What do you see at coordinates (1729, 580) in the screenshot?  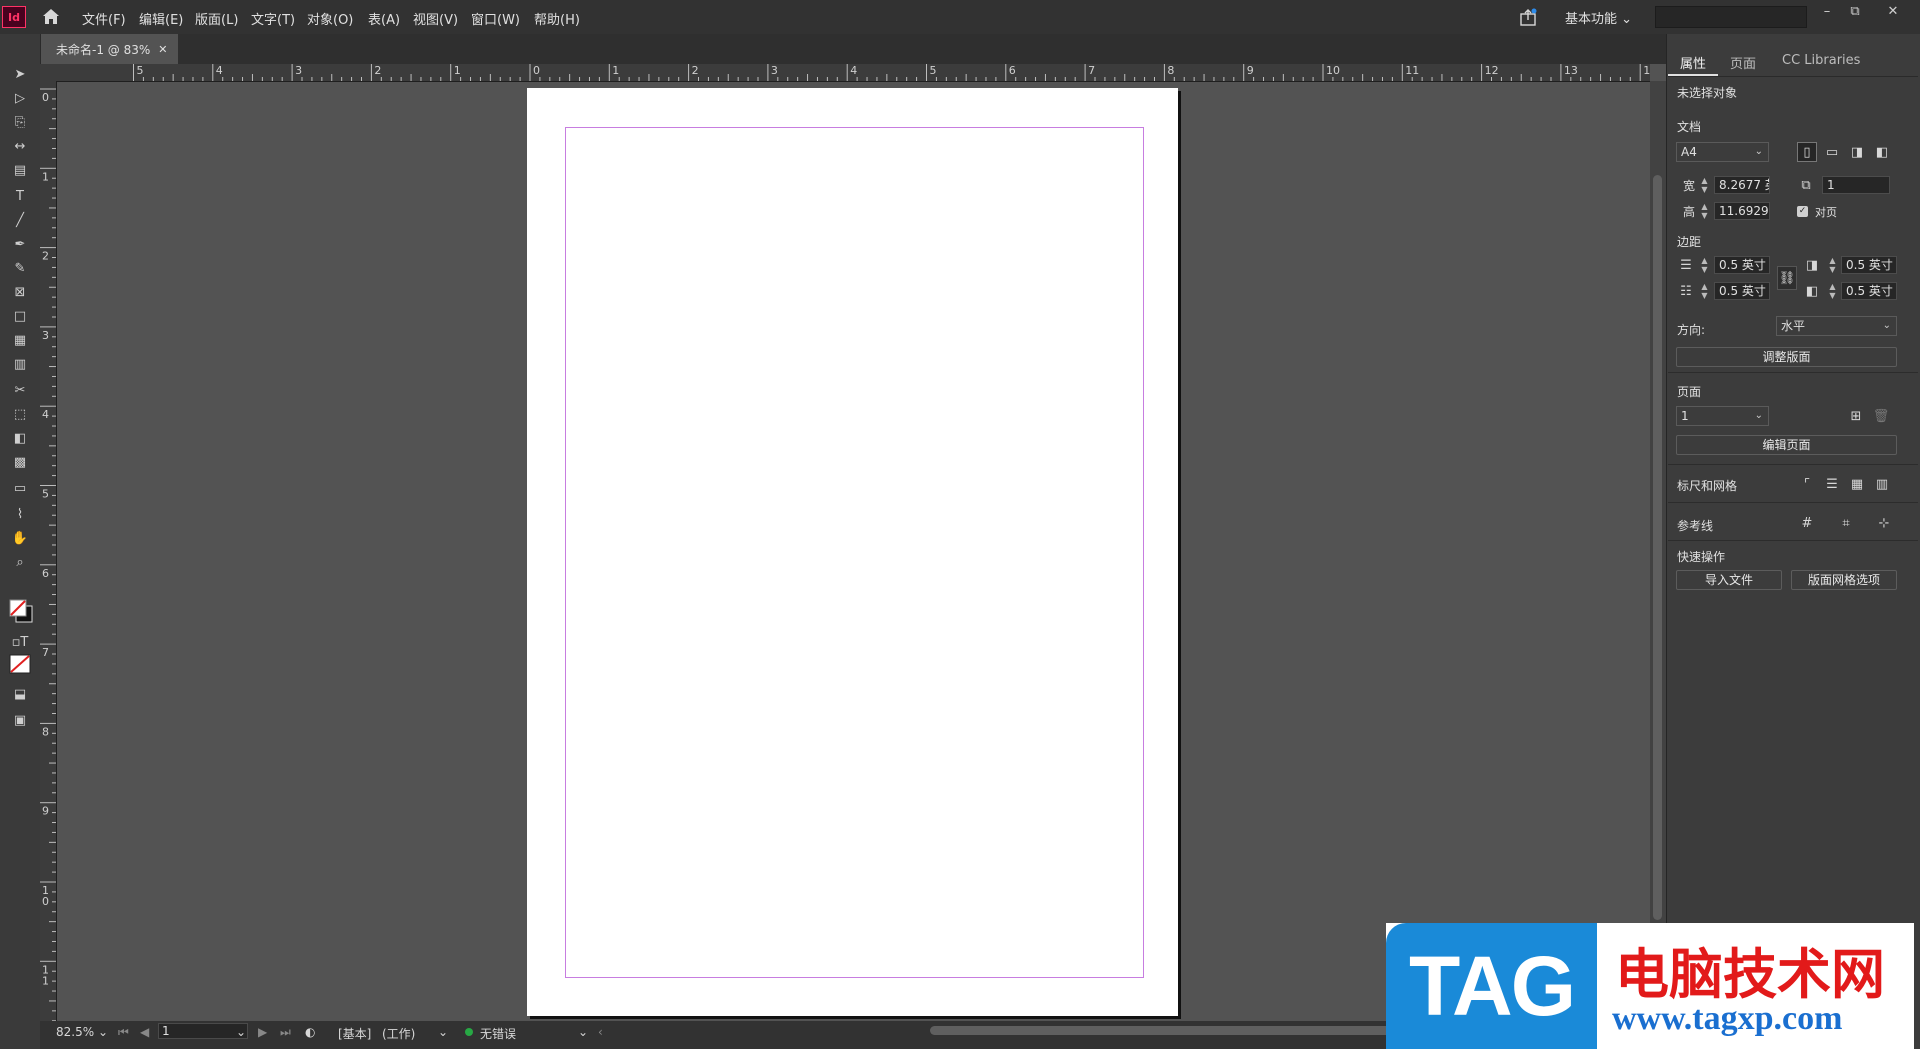 I see `import-file-button: 导入文件` at bounding box center [1729, 580].